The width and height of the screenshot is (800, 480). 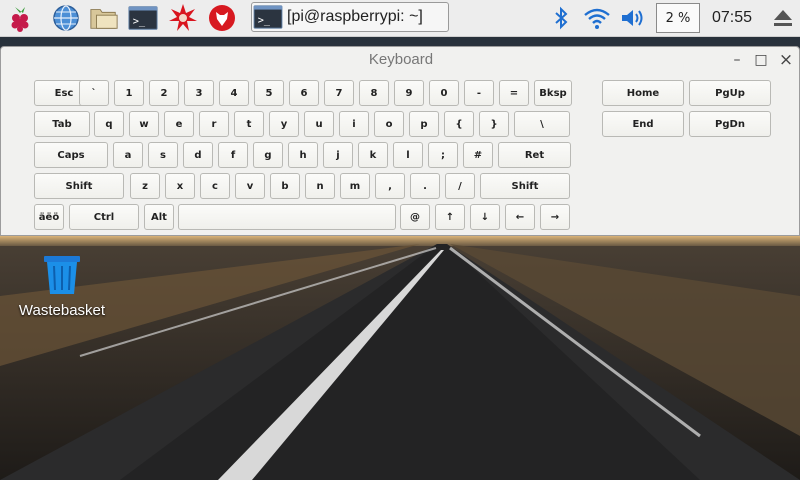 What do you see at coordinates (62, 124) in the screenshot?
I see `key-tab: Tab` at bounding box center [62, 124].